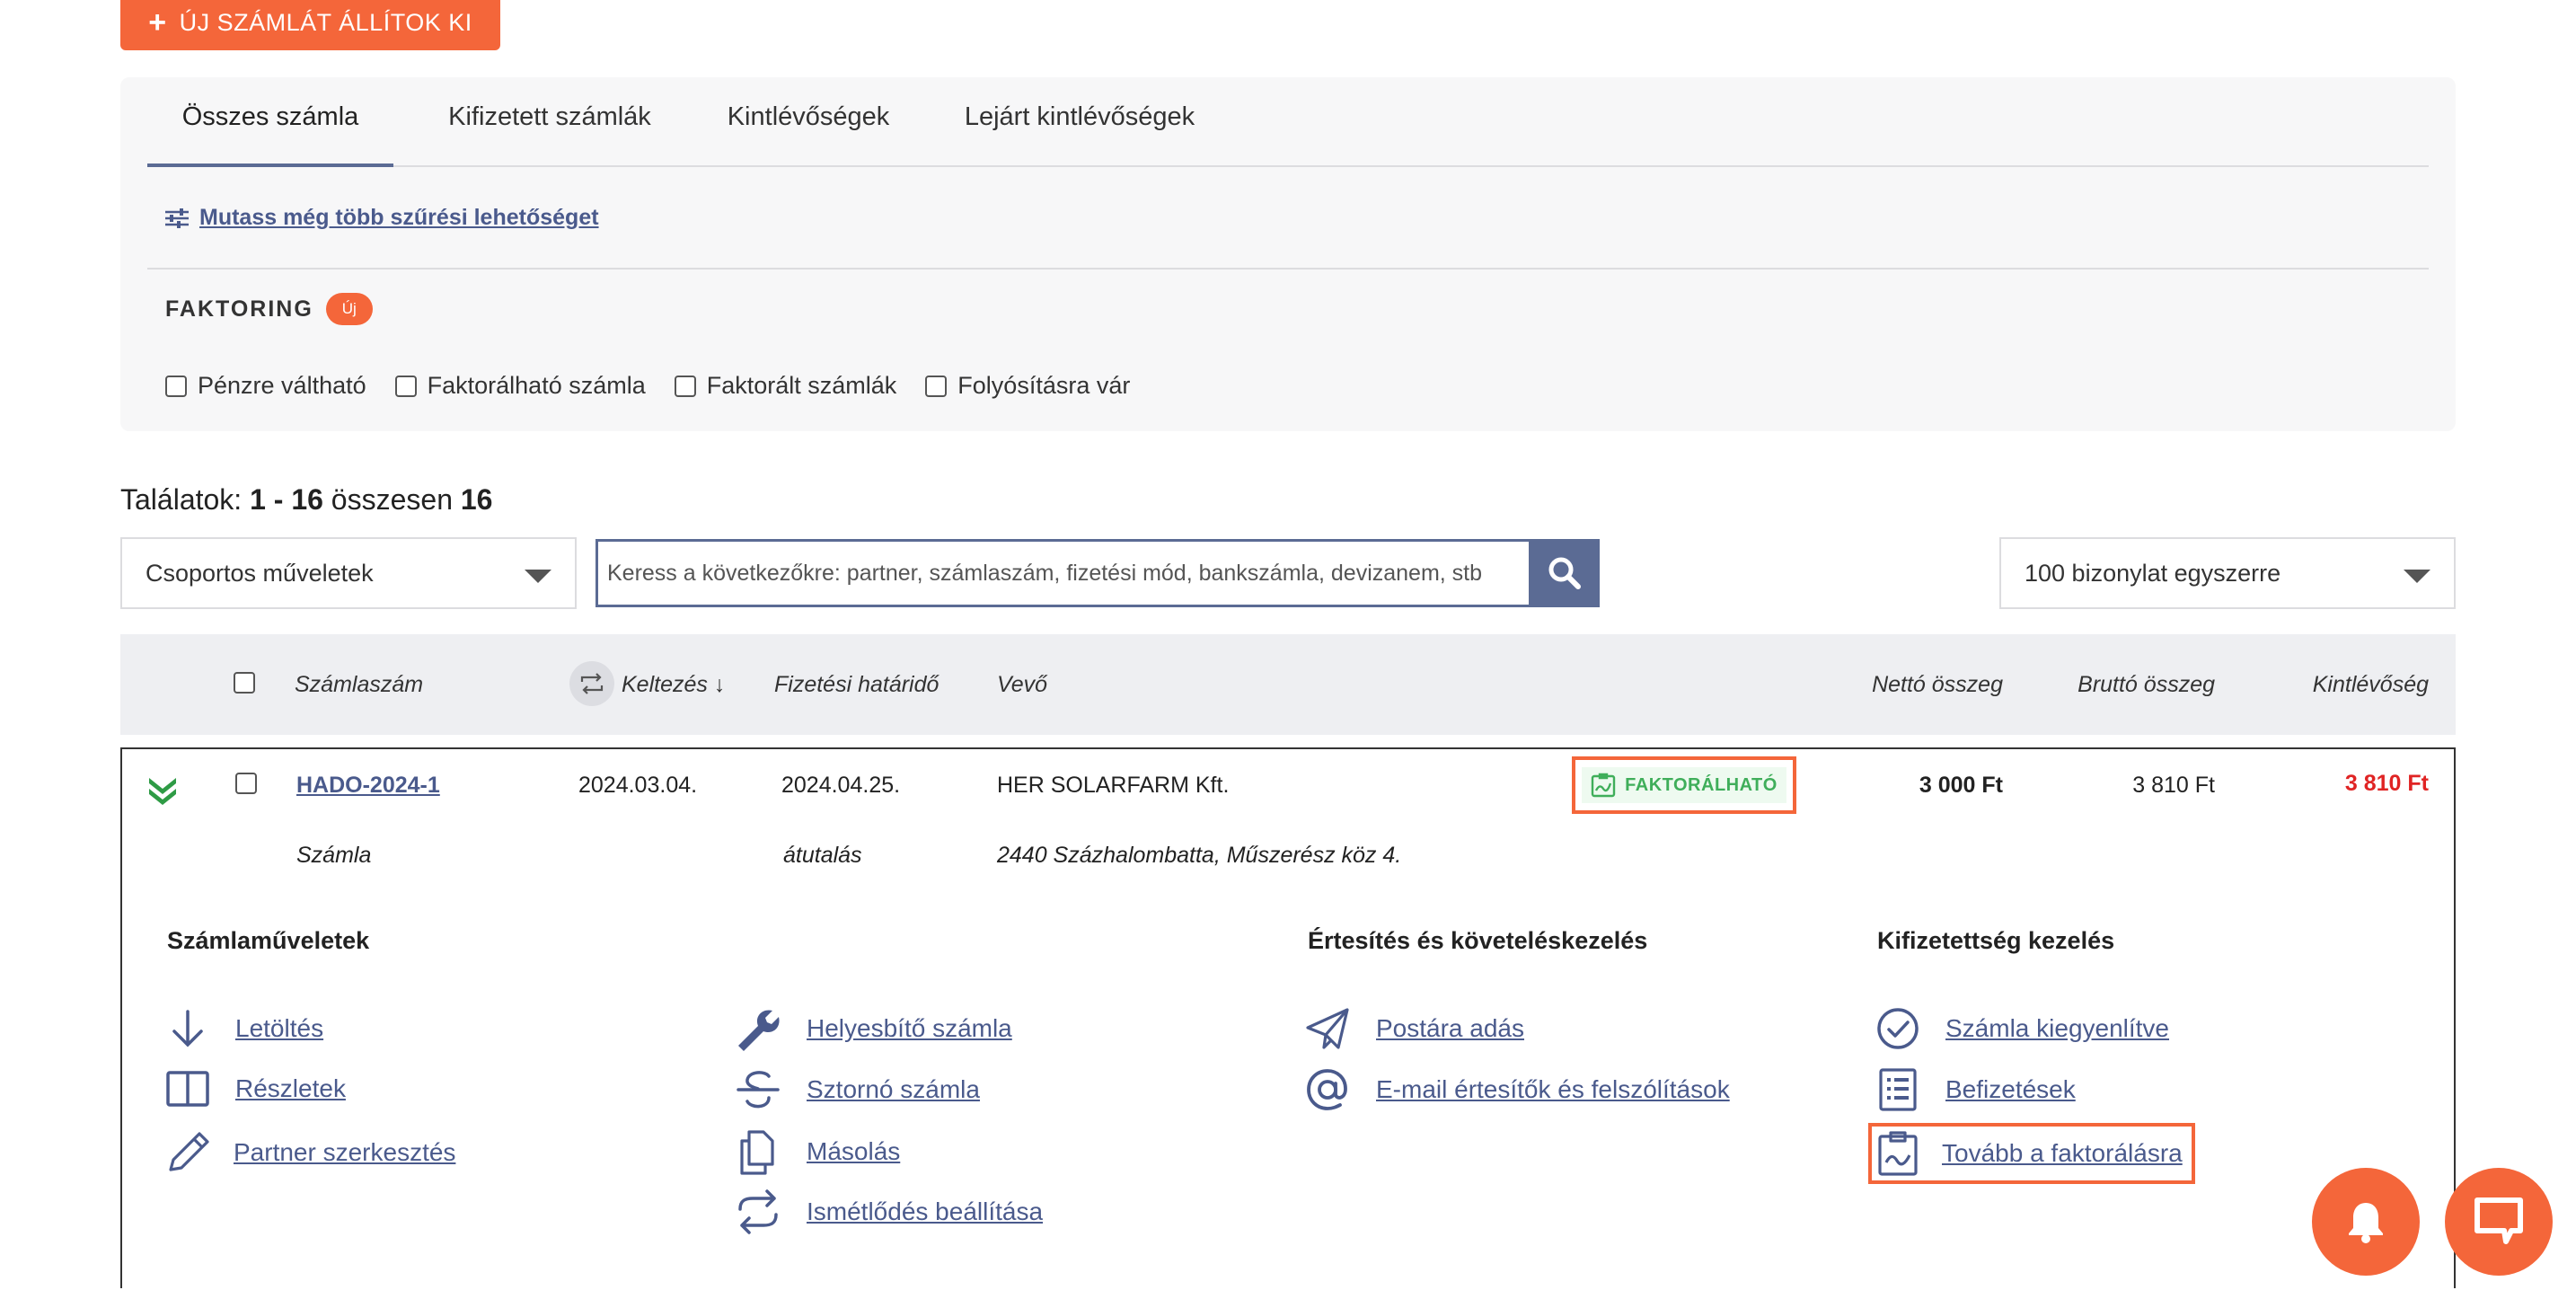  I want to click on checkbox-factored: Faktorált számlák, so click(785, 386).